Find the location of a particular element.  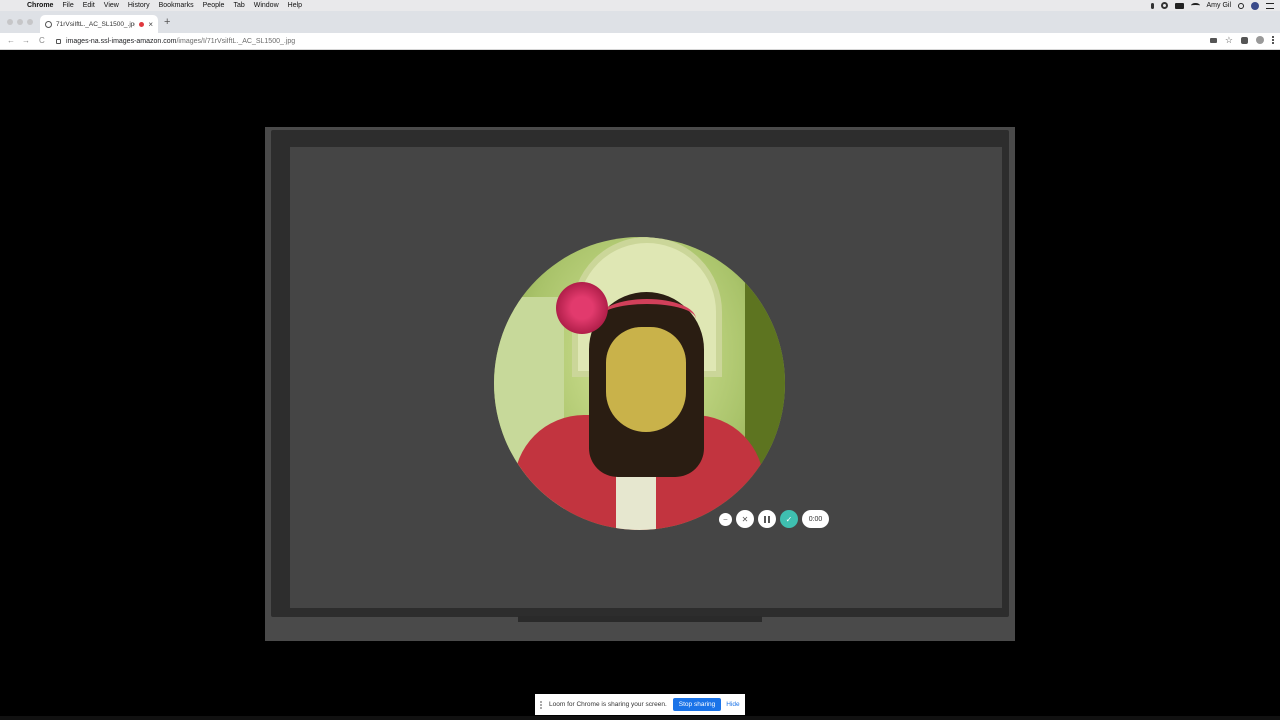

camera-person-bow is located at coordinates (582, 308).